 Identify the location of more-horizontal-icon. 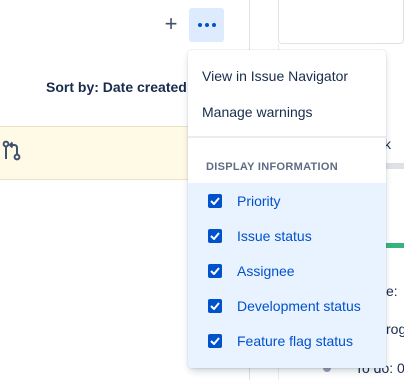
(206, 25).